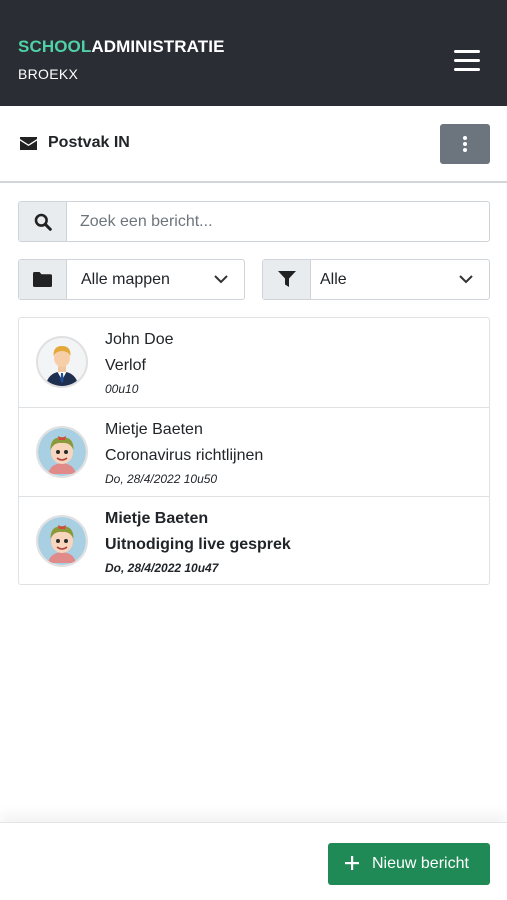 Image resolution: width=507 pixels, height=900 pixels. What do you see at coordinates (162, 568) in the screenshot?
I see `message-time: Do, 28/4/2022 10u47` at bounding box center [162, 568].